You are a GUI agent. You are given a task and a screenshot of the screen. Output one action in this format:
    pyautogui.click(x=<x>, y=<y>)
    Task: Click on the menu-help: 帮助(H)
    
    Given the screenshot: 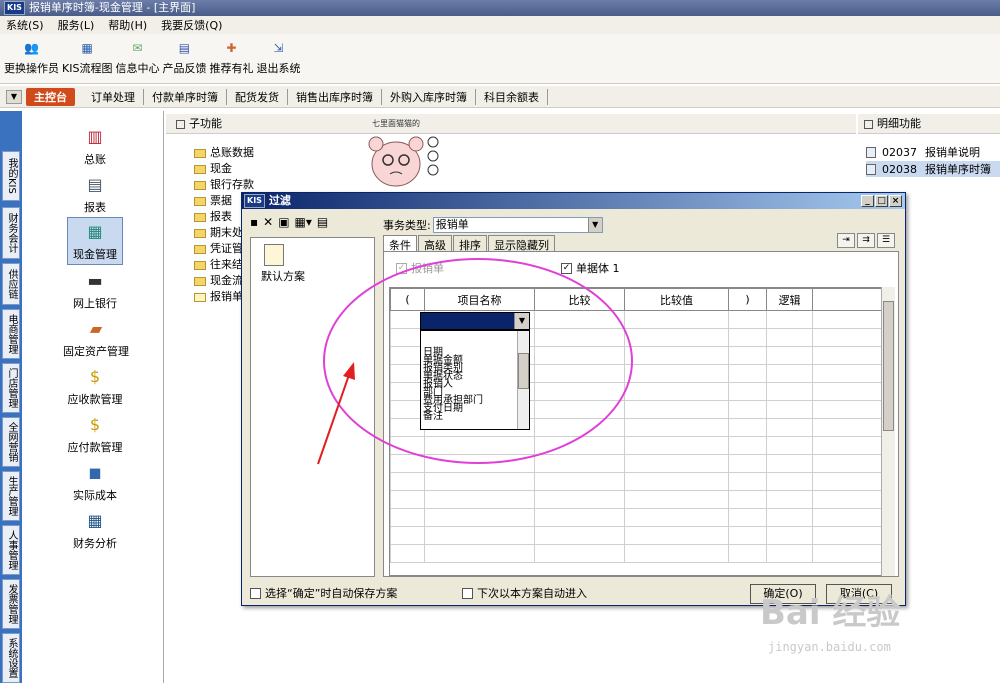 What is the action you would take?
    pyautogui.click(x=127, y=25)
    